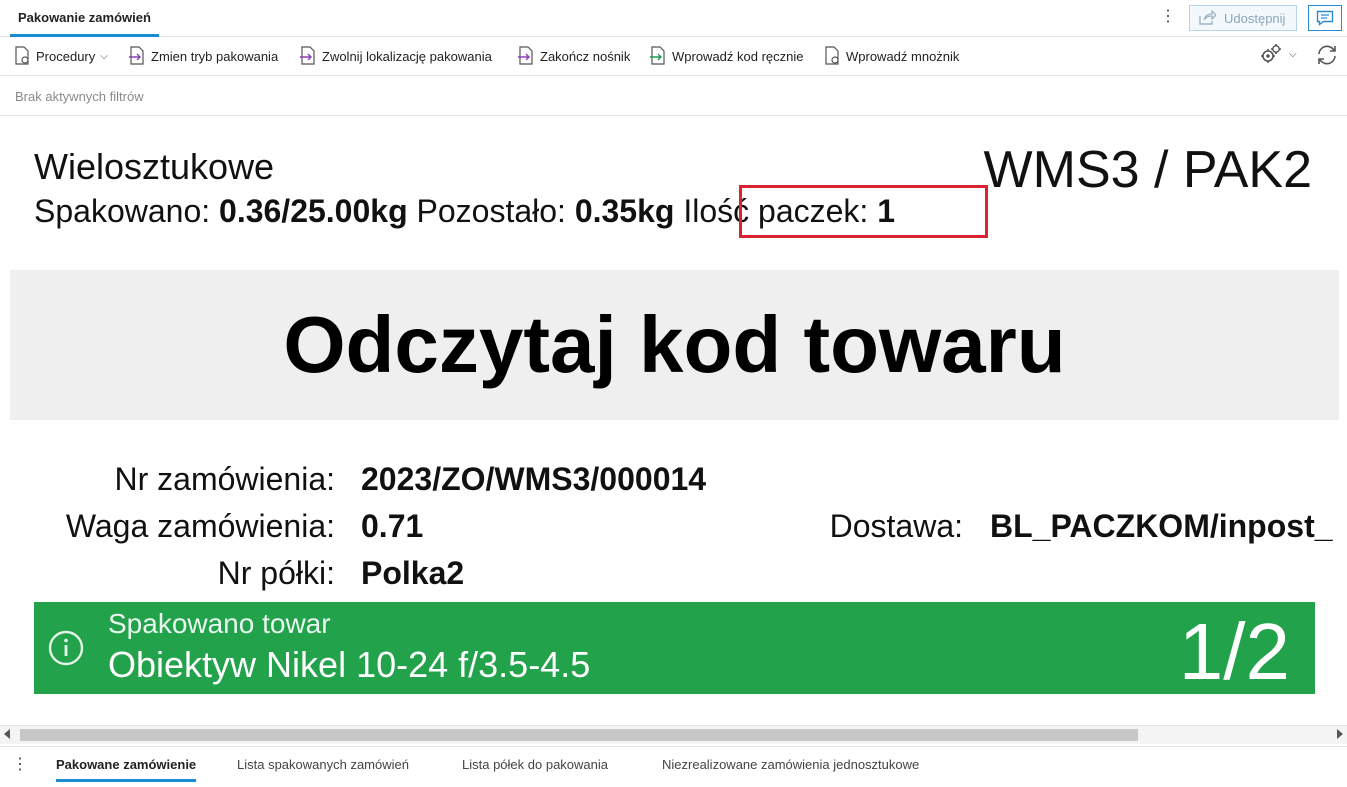 This screenshot has height=787, width=1347. What do you see at coordinates (790, 764) in the screenshot?
I see `tab-unfulfilled-single-orders: Niezrealizowane zamówienia jednosztukowe` at bounding box center [790, 764].